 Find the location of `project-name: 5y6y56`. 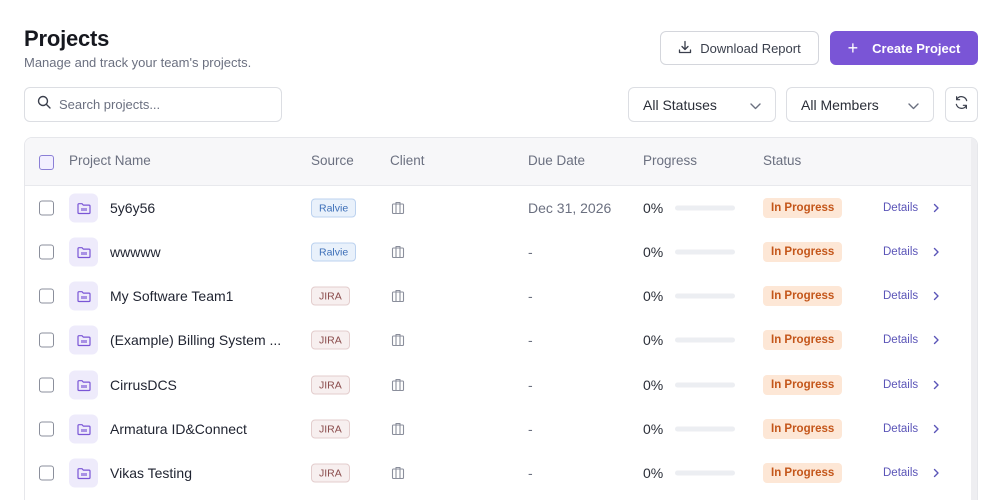

project-name: 5y6y56 is located at coordinates (132, 208).